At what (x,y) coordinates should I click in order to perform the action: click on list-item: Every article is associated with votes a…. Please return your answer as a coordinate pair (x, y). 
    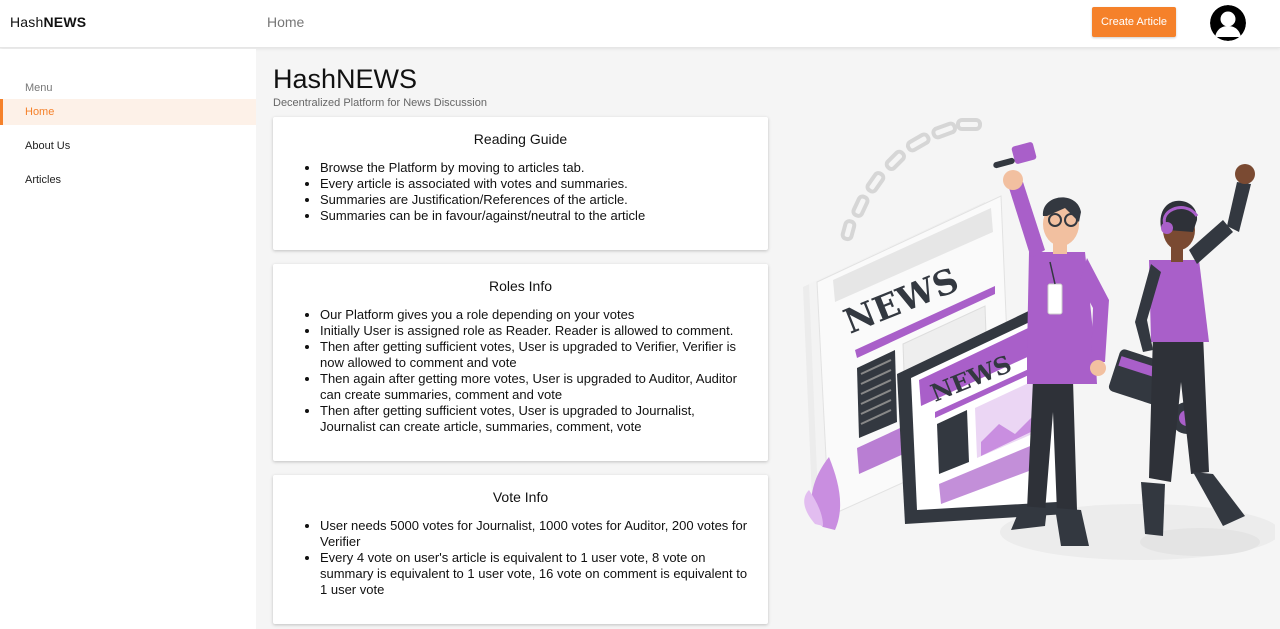
    Looking at the image, I should click on (535, 184).